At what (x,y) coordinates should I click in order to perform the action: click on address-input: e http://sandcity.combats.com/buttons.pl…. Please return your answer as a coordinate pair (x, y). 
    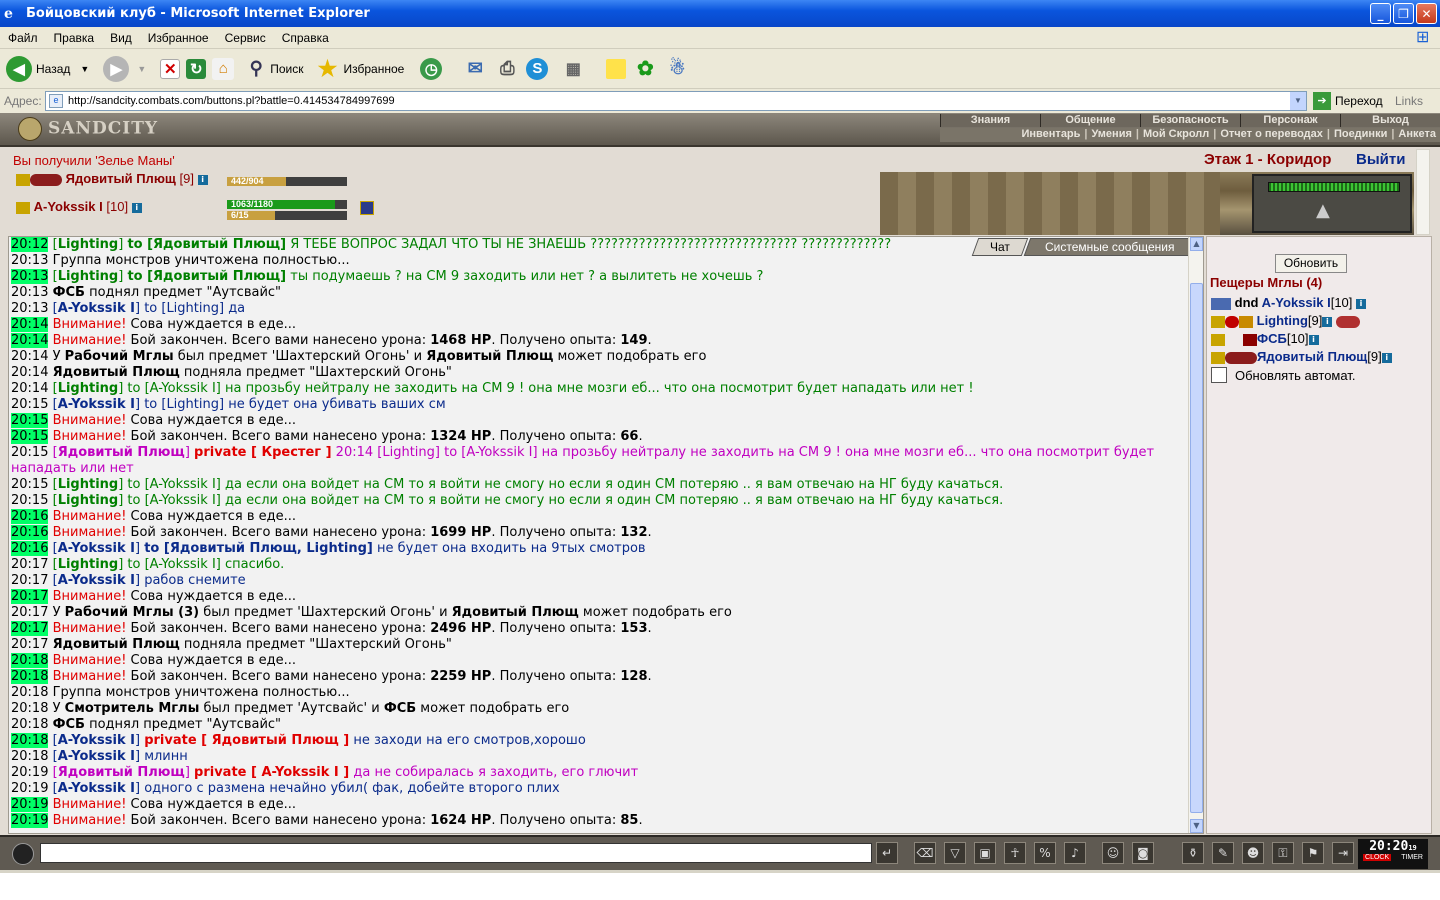
    Looking at the image, I should click on (676, 101).